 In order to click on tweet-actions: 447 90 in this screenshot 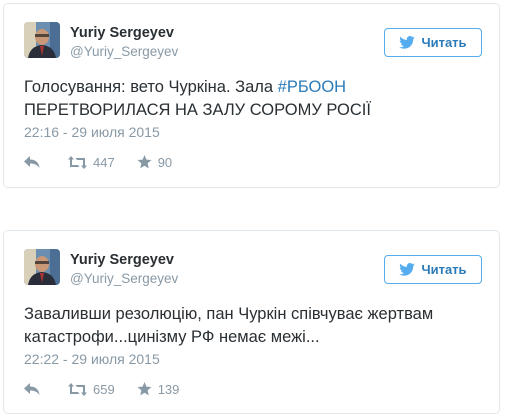, I will do `click(98, 162)`.